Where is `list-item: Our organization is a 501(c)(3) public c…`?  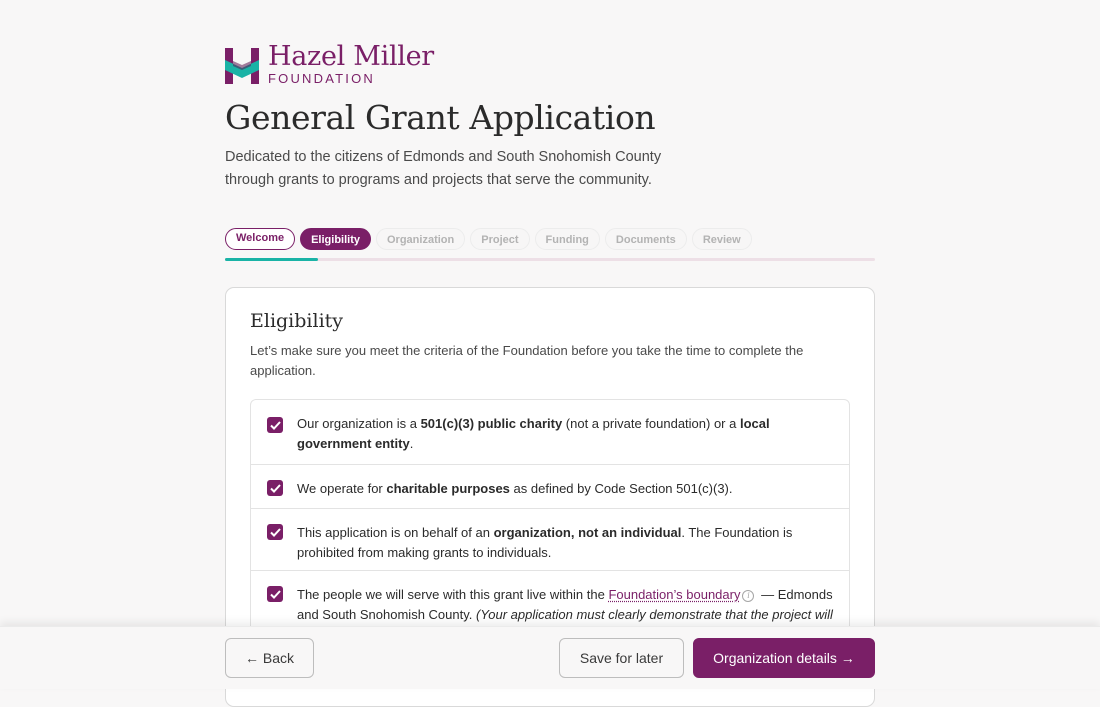
list-item: Our organization is a 501(c)(3) public c… is located at coordinates (550, 432).